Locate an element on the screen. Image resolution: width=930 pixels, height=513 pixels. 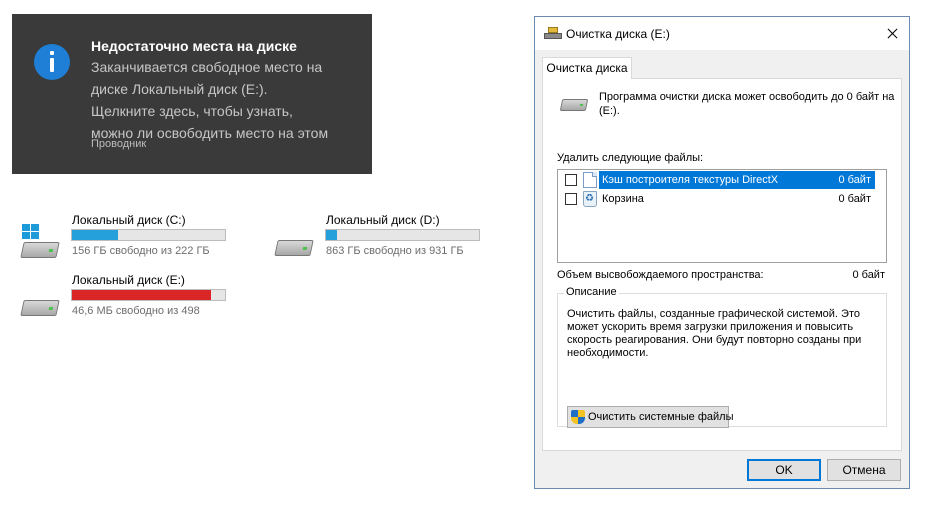
space-to-free-label: Объем высвобождаемого пространства: is located at coordinates (660, 275).